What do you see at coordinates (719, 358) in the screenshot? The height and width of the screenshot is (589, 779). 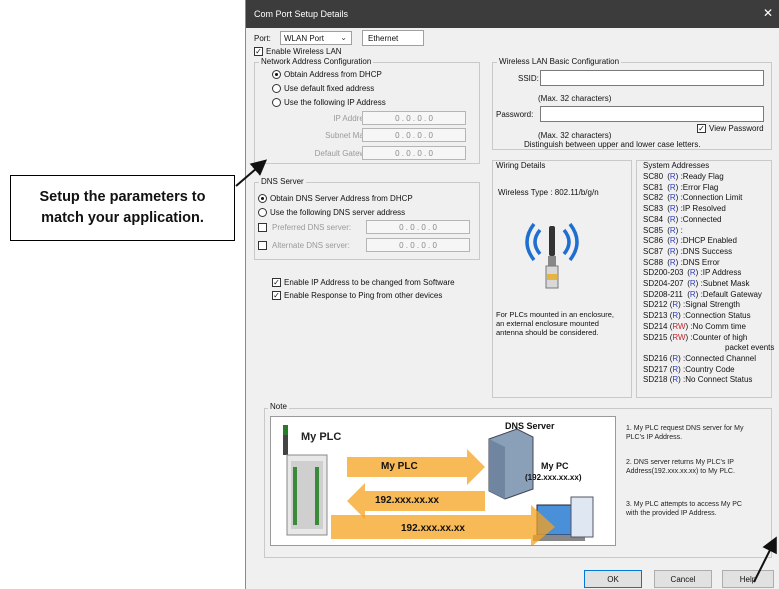 I see `system-address-desc: :Connected Channel` at bounding box center [719, 358].